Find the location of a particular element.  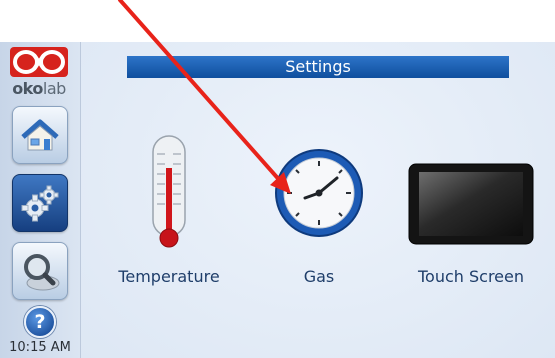

monitor-icon is located at coordinates (471, 194).